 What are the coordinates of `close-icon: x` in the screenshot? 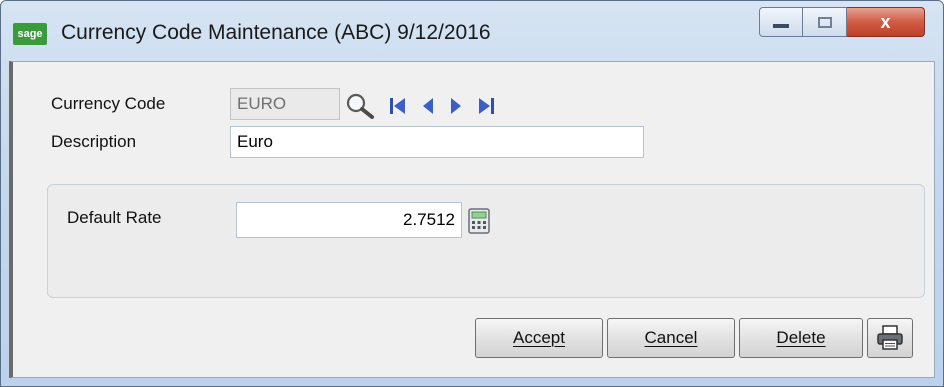 It's located at (885, 21).